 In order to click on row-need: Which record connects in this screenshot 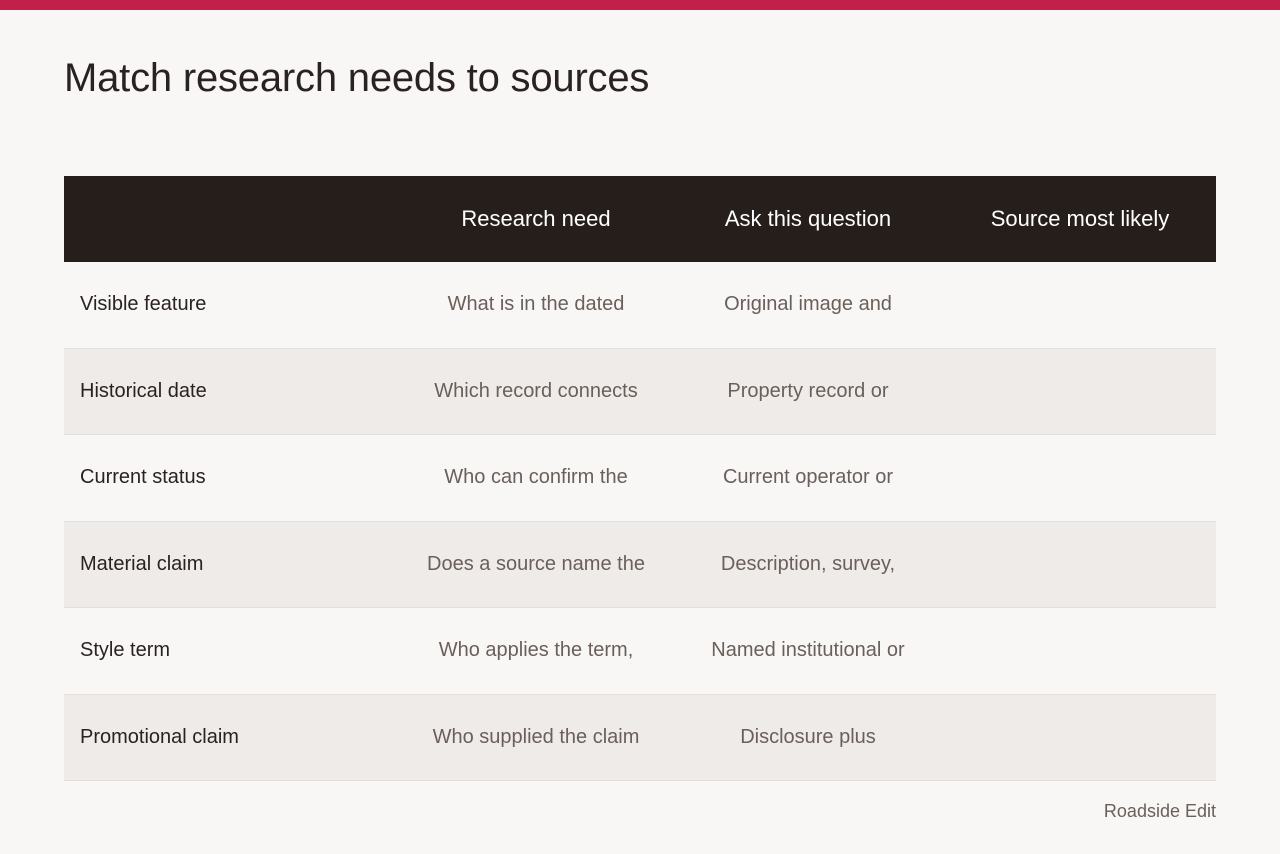, I will do `click(536, 390)`.